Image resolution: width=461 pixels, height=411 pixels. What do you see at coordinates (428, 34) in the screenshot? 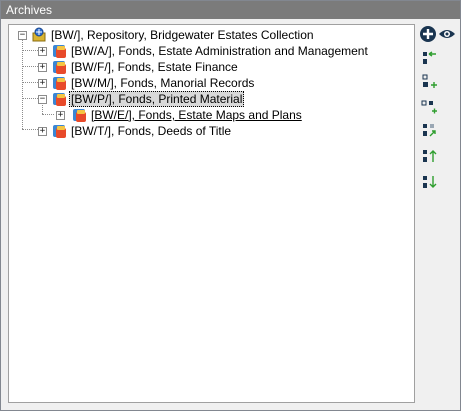
I see `add-icon` at bounding box center [428, 34].